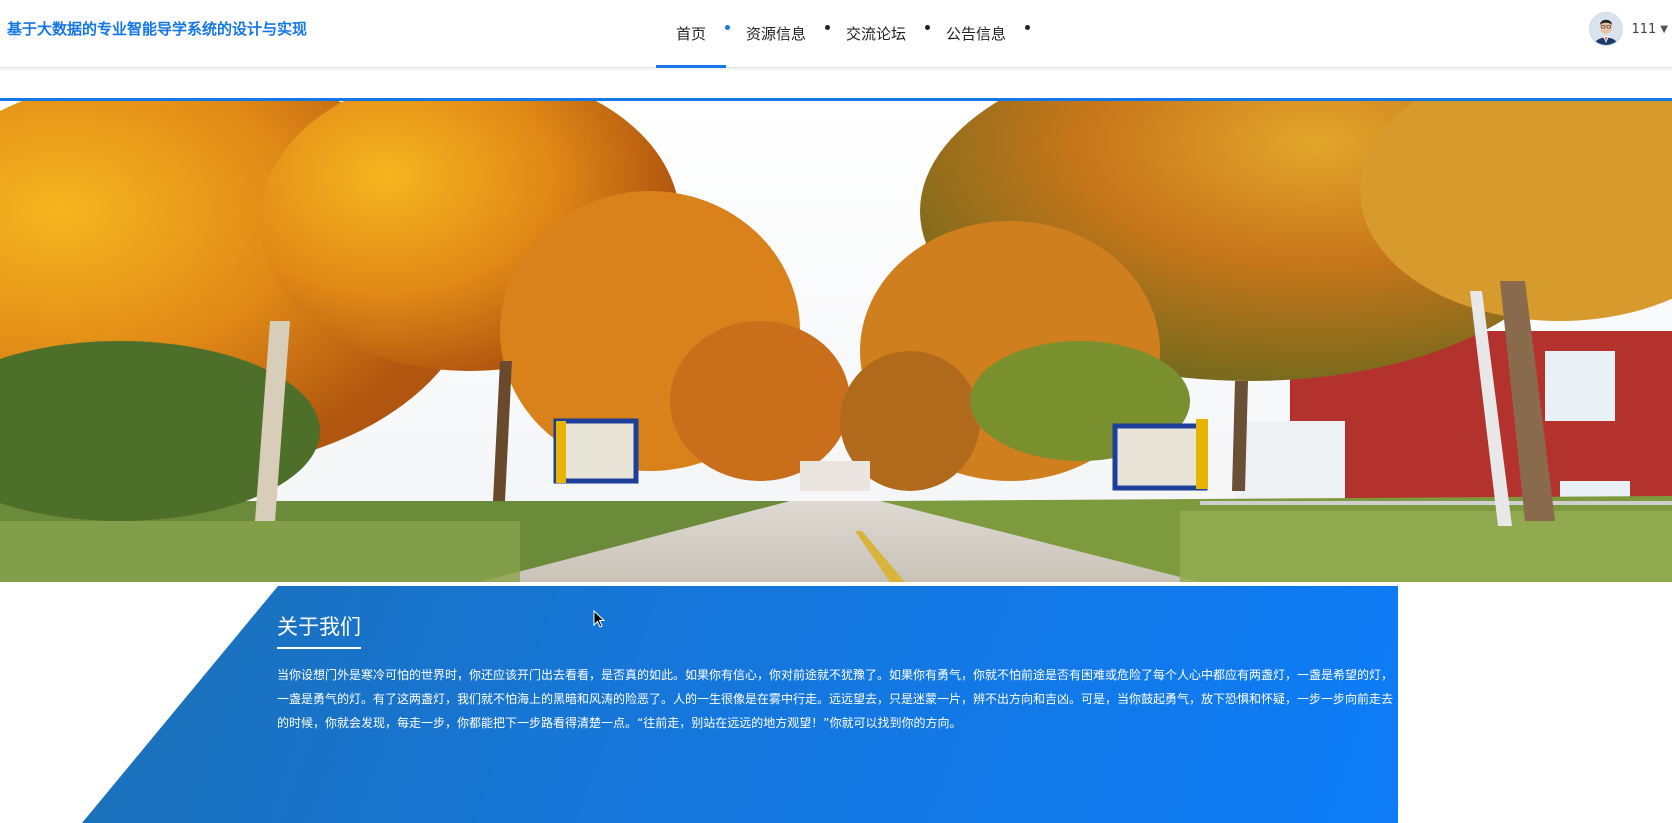 This screenshot has height=823, width=1672. I want to click on nav-item-label: 交流论坛, so click(876, 34).